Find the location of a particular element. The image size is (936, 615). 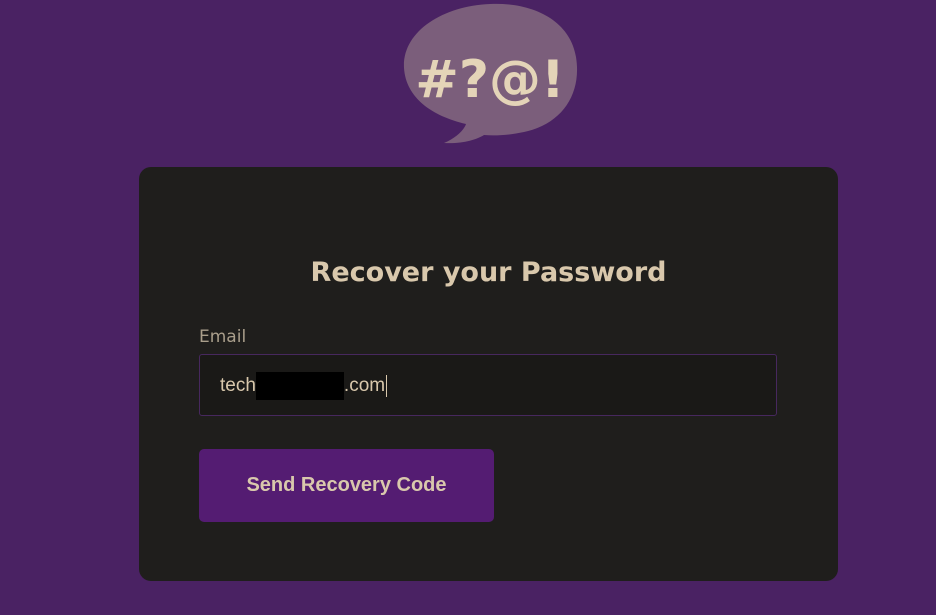

email-label: Email is located at coordinates (223, 337).